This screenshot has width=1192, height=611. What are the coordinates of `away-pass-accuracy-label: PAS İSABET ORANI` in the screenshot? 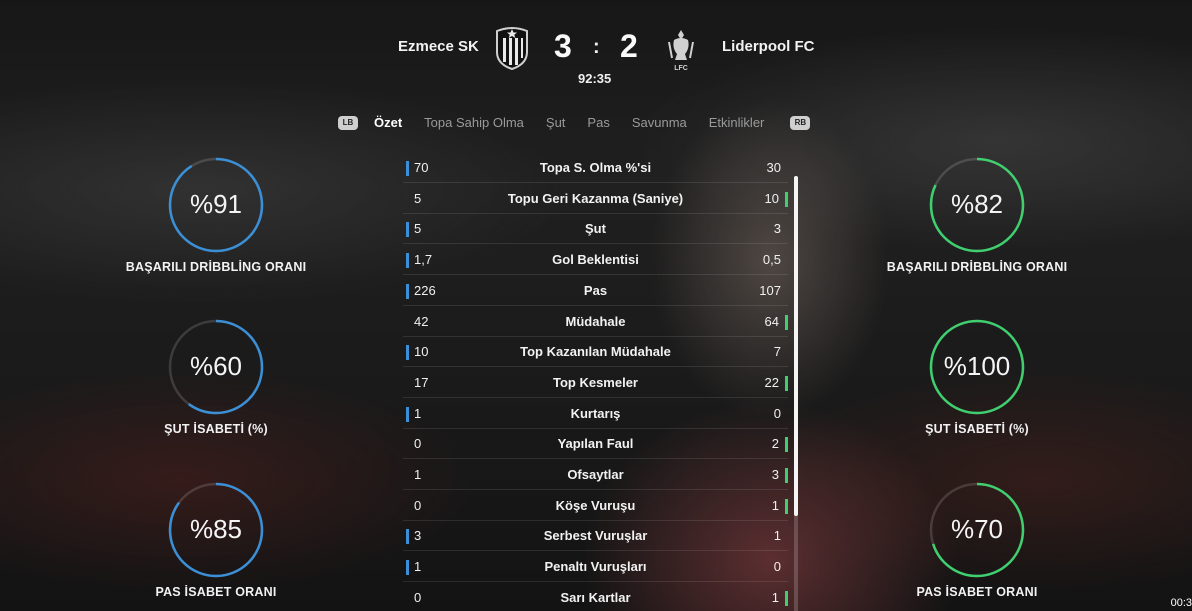 It's located at (977, 592).